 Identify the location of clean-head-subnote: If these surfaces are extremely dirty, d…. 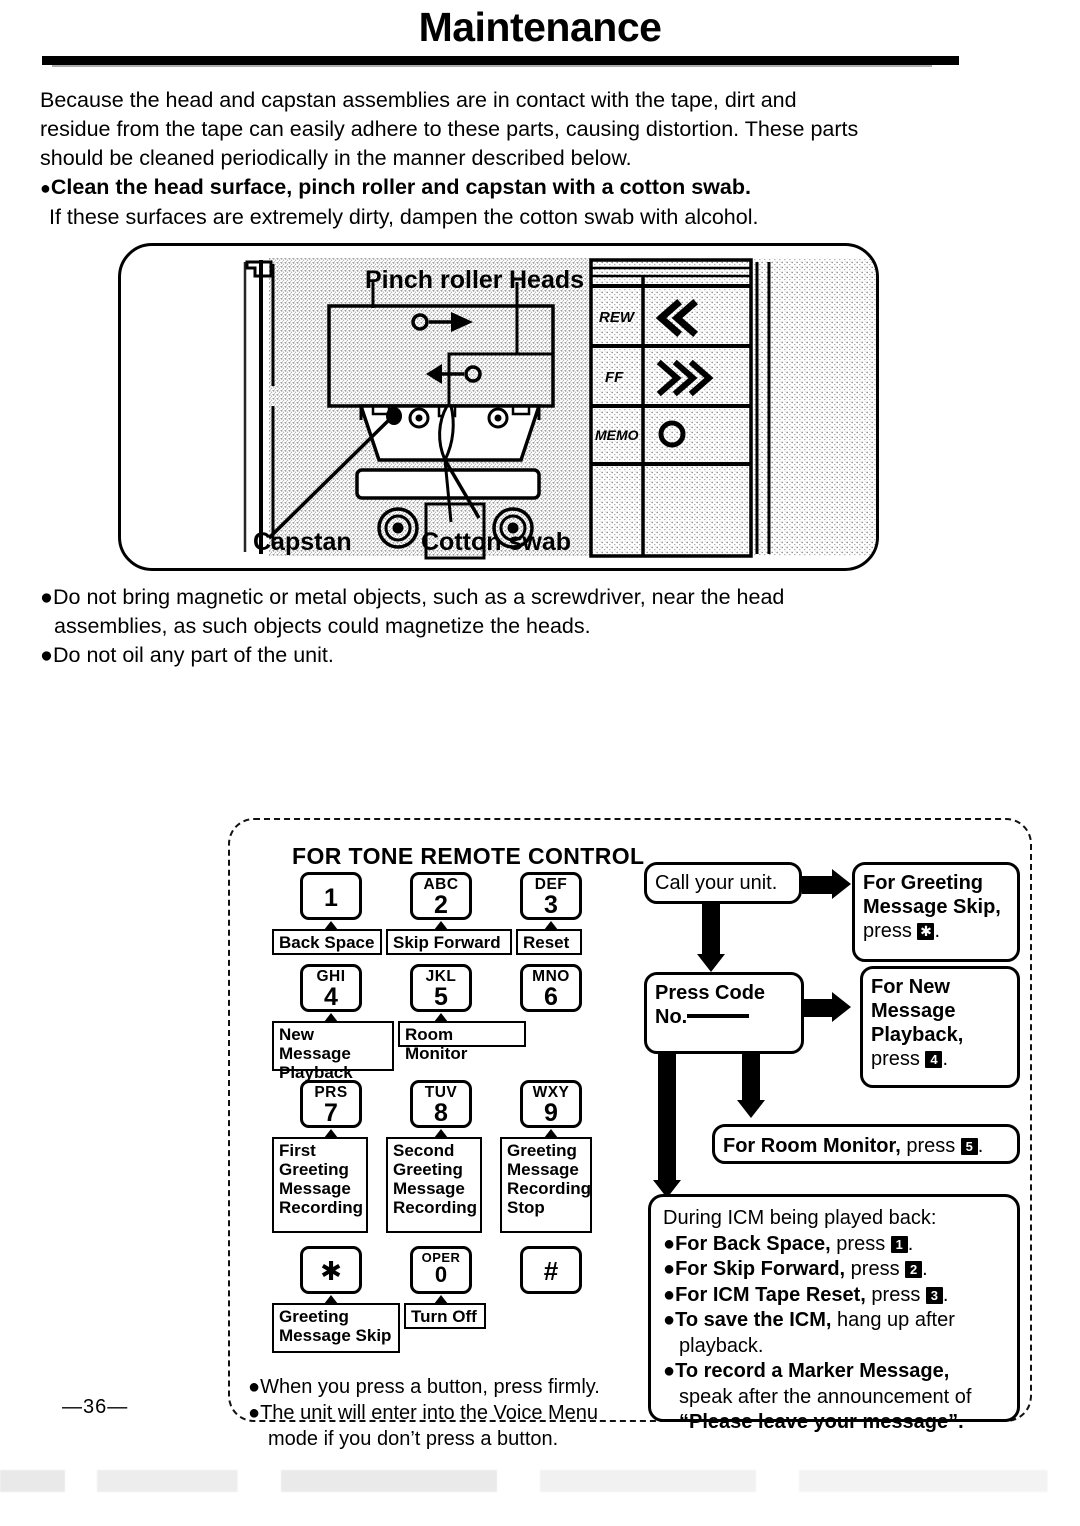
(404, 217).